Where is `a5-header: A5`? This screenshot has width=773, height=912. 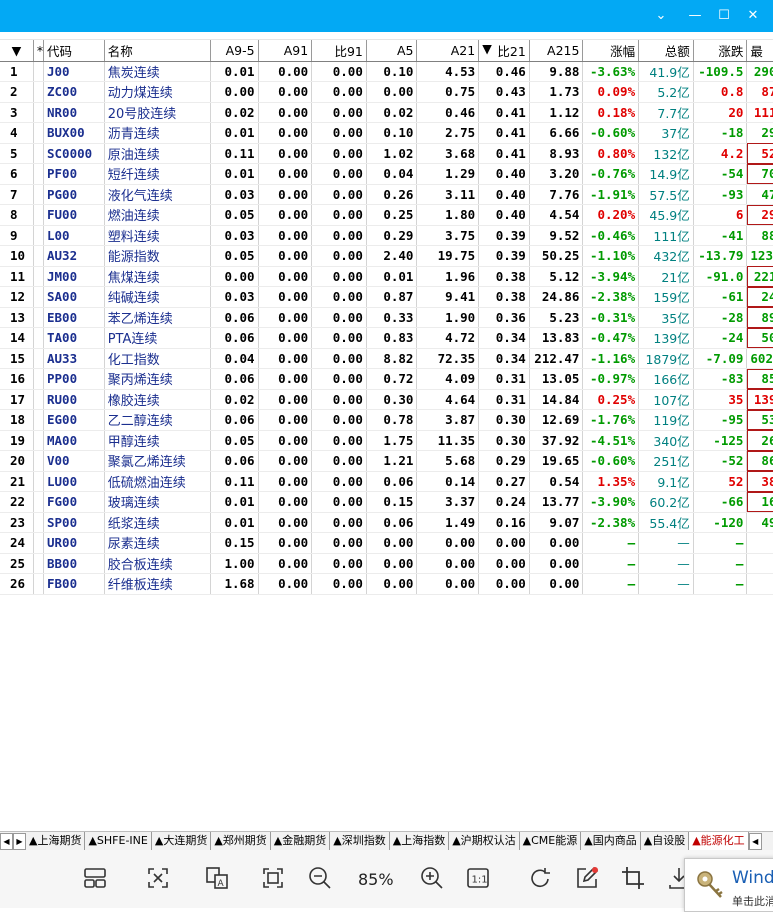
a5-header: A5 is located at coordinates (392, 51).